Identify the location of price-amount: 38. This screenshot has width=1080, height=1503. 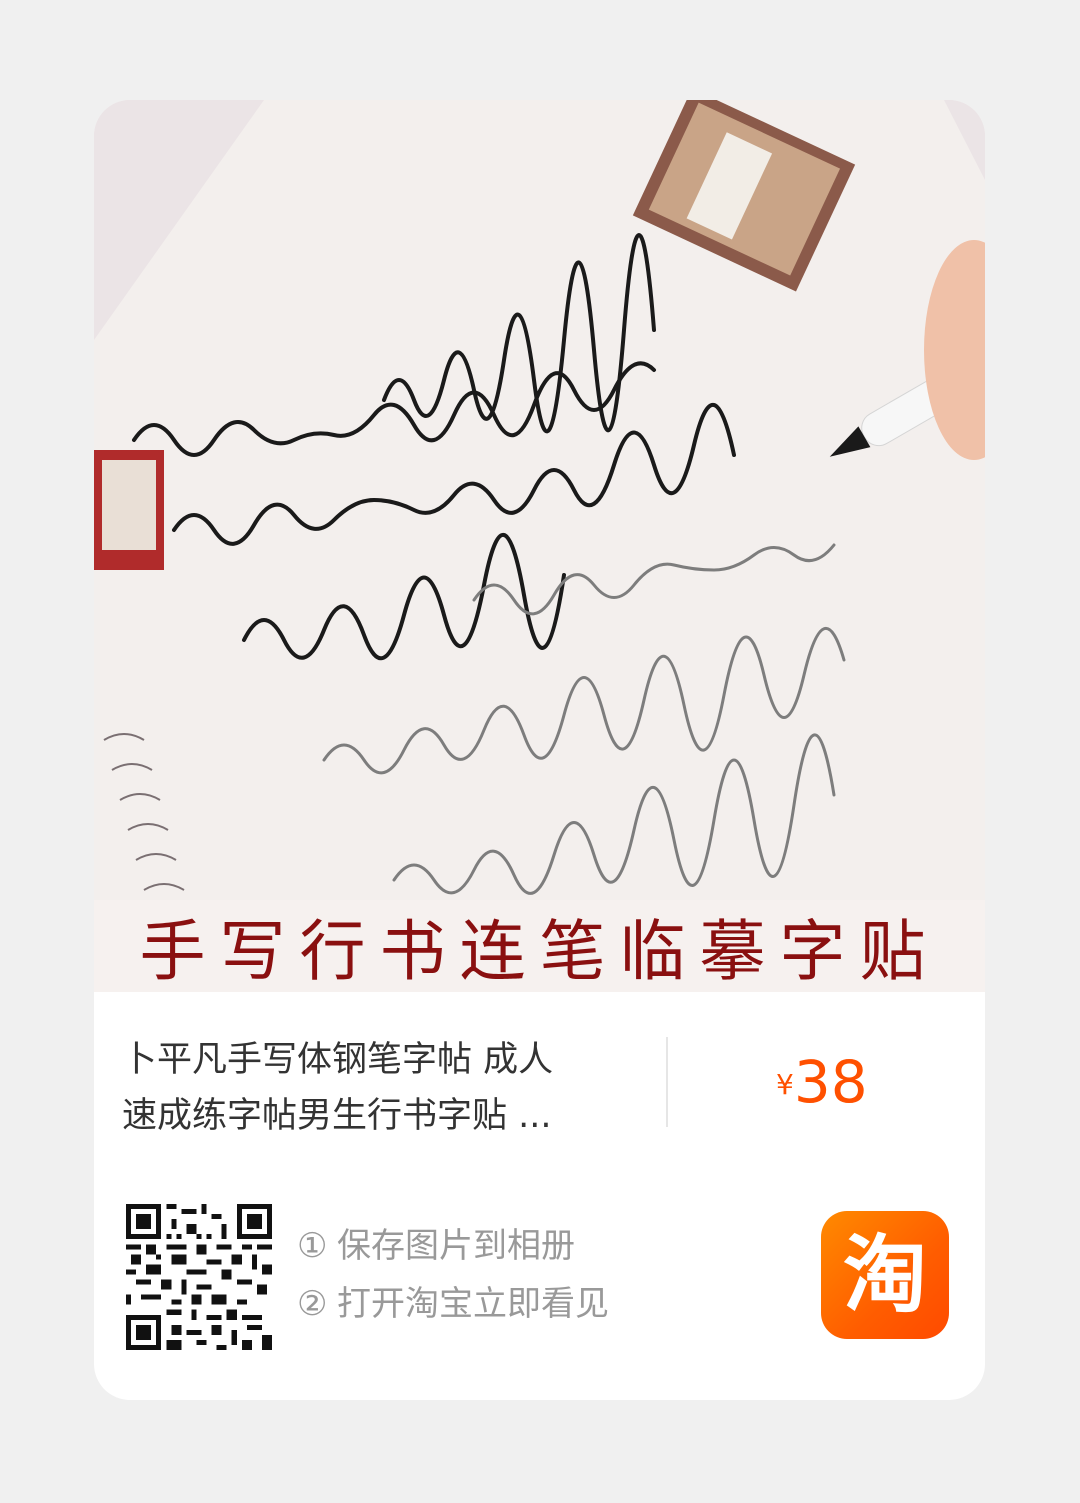
(830, 1082).